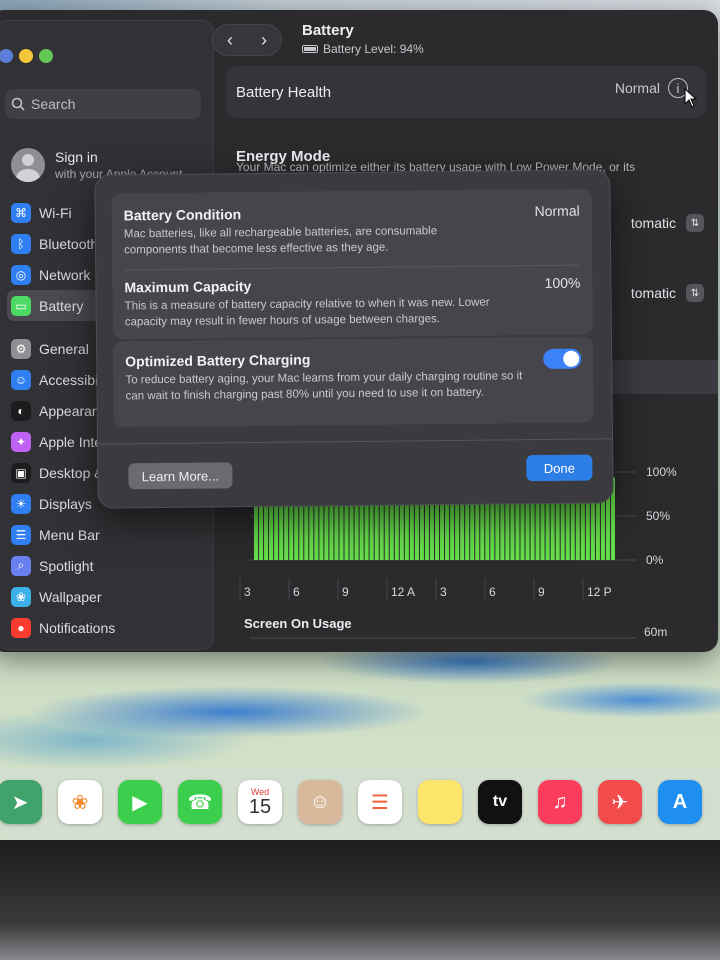 This screenshot has height=960, width=720. What do you see at coordinates (661, 472) in the screenshot?
I see `y-tick-label: 100%` at bounding box center [661, 472].